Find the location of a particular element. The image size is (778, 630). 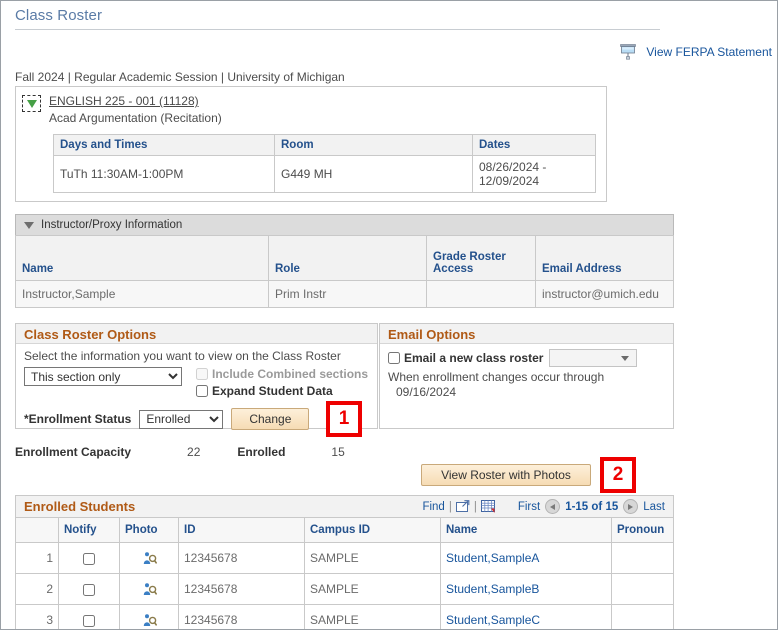

table-row: 2 12345678 SAMPLE Student,SampleB is located at coordinates (344, 589).